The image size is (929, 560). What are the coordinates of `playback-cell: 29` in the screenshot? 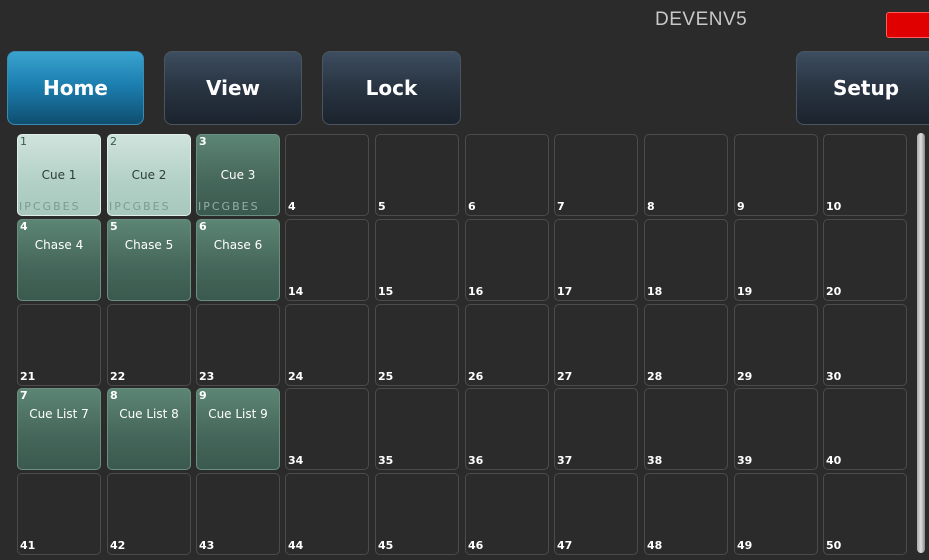 It's located at (776, 345).